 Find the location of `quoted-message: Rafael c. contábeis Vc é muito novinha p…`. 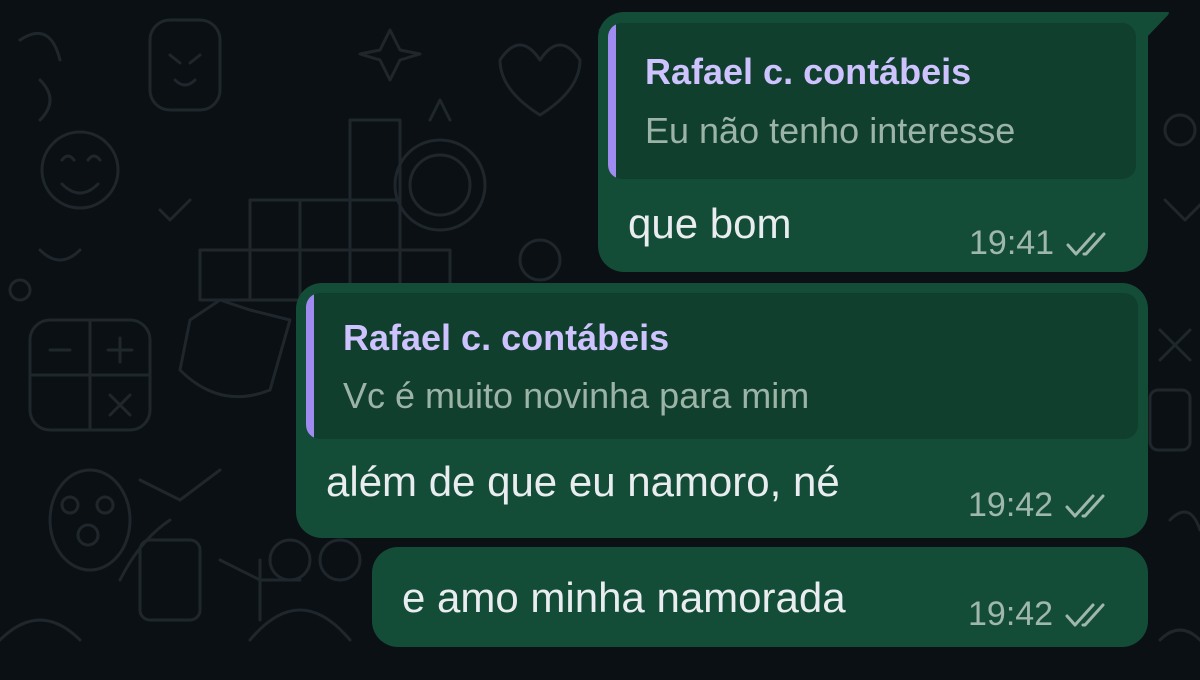

quoted-message: Rafael c. contábeis Vc é muito novinha p… is located at coordinates (722, 366).